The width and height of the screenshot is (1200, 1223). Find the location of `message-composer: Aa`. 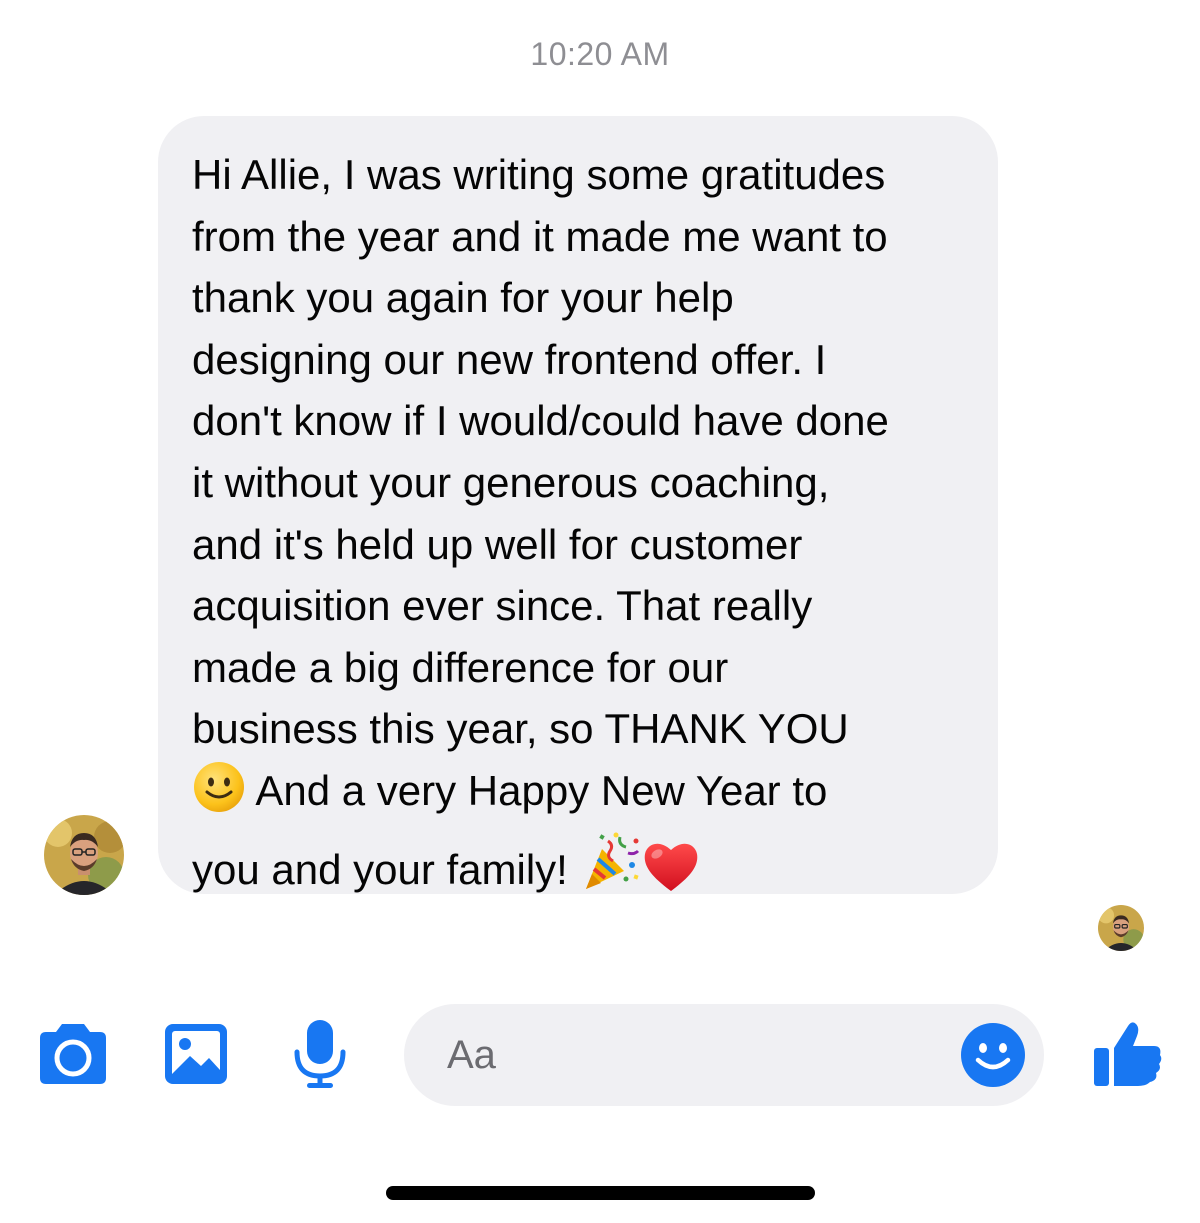

message-composer: Aa is located at coordinates (600, 1055).